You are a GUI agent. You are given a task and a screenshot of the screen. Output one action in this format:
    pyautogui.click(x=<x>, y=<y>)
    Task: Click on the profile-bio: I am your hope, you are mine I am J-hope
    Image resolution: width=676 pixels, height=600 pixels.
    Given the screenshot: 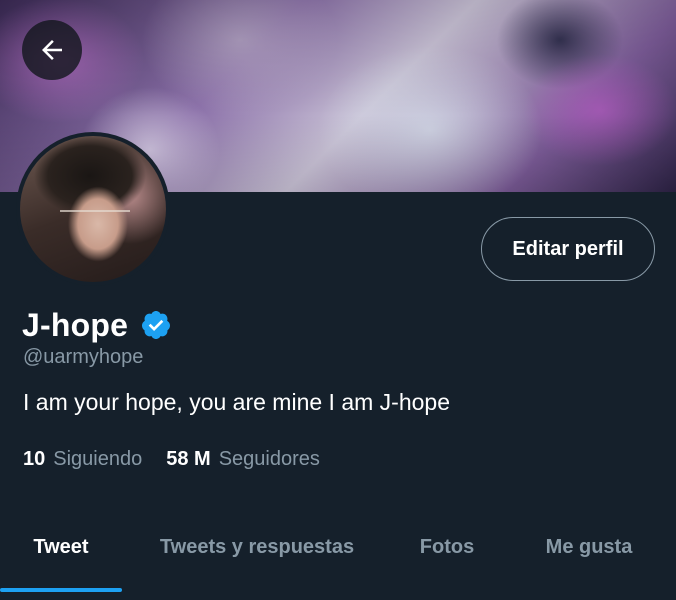 What is the action you would take?
    pyautogui.click(x=236, y=402)
    